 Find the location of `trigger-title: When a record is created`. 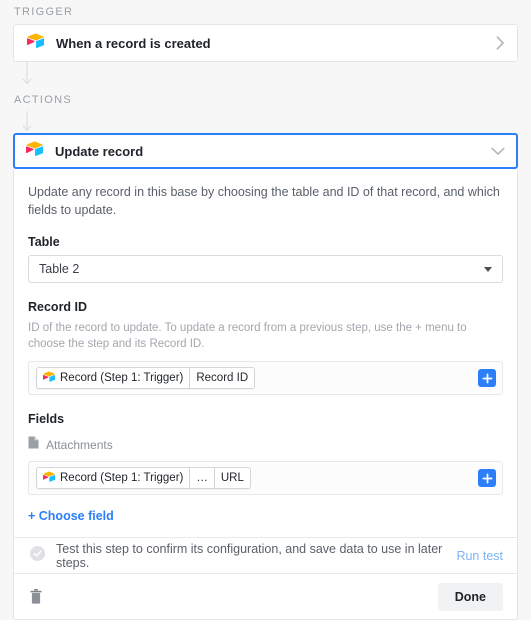

trigger-title: When a record is created is located at coordinates (133, 43).